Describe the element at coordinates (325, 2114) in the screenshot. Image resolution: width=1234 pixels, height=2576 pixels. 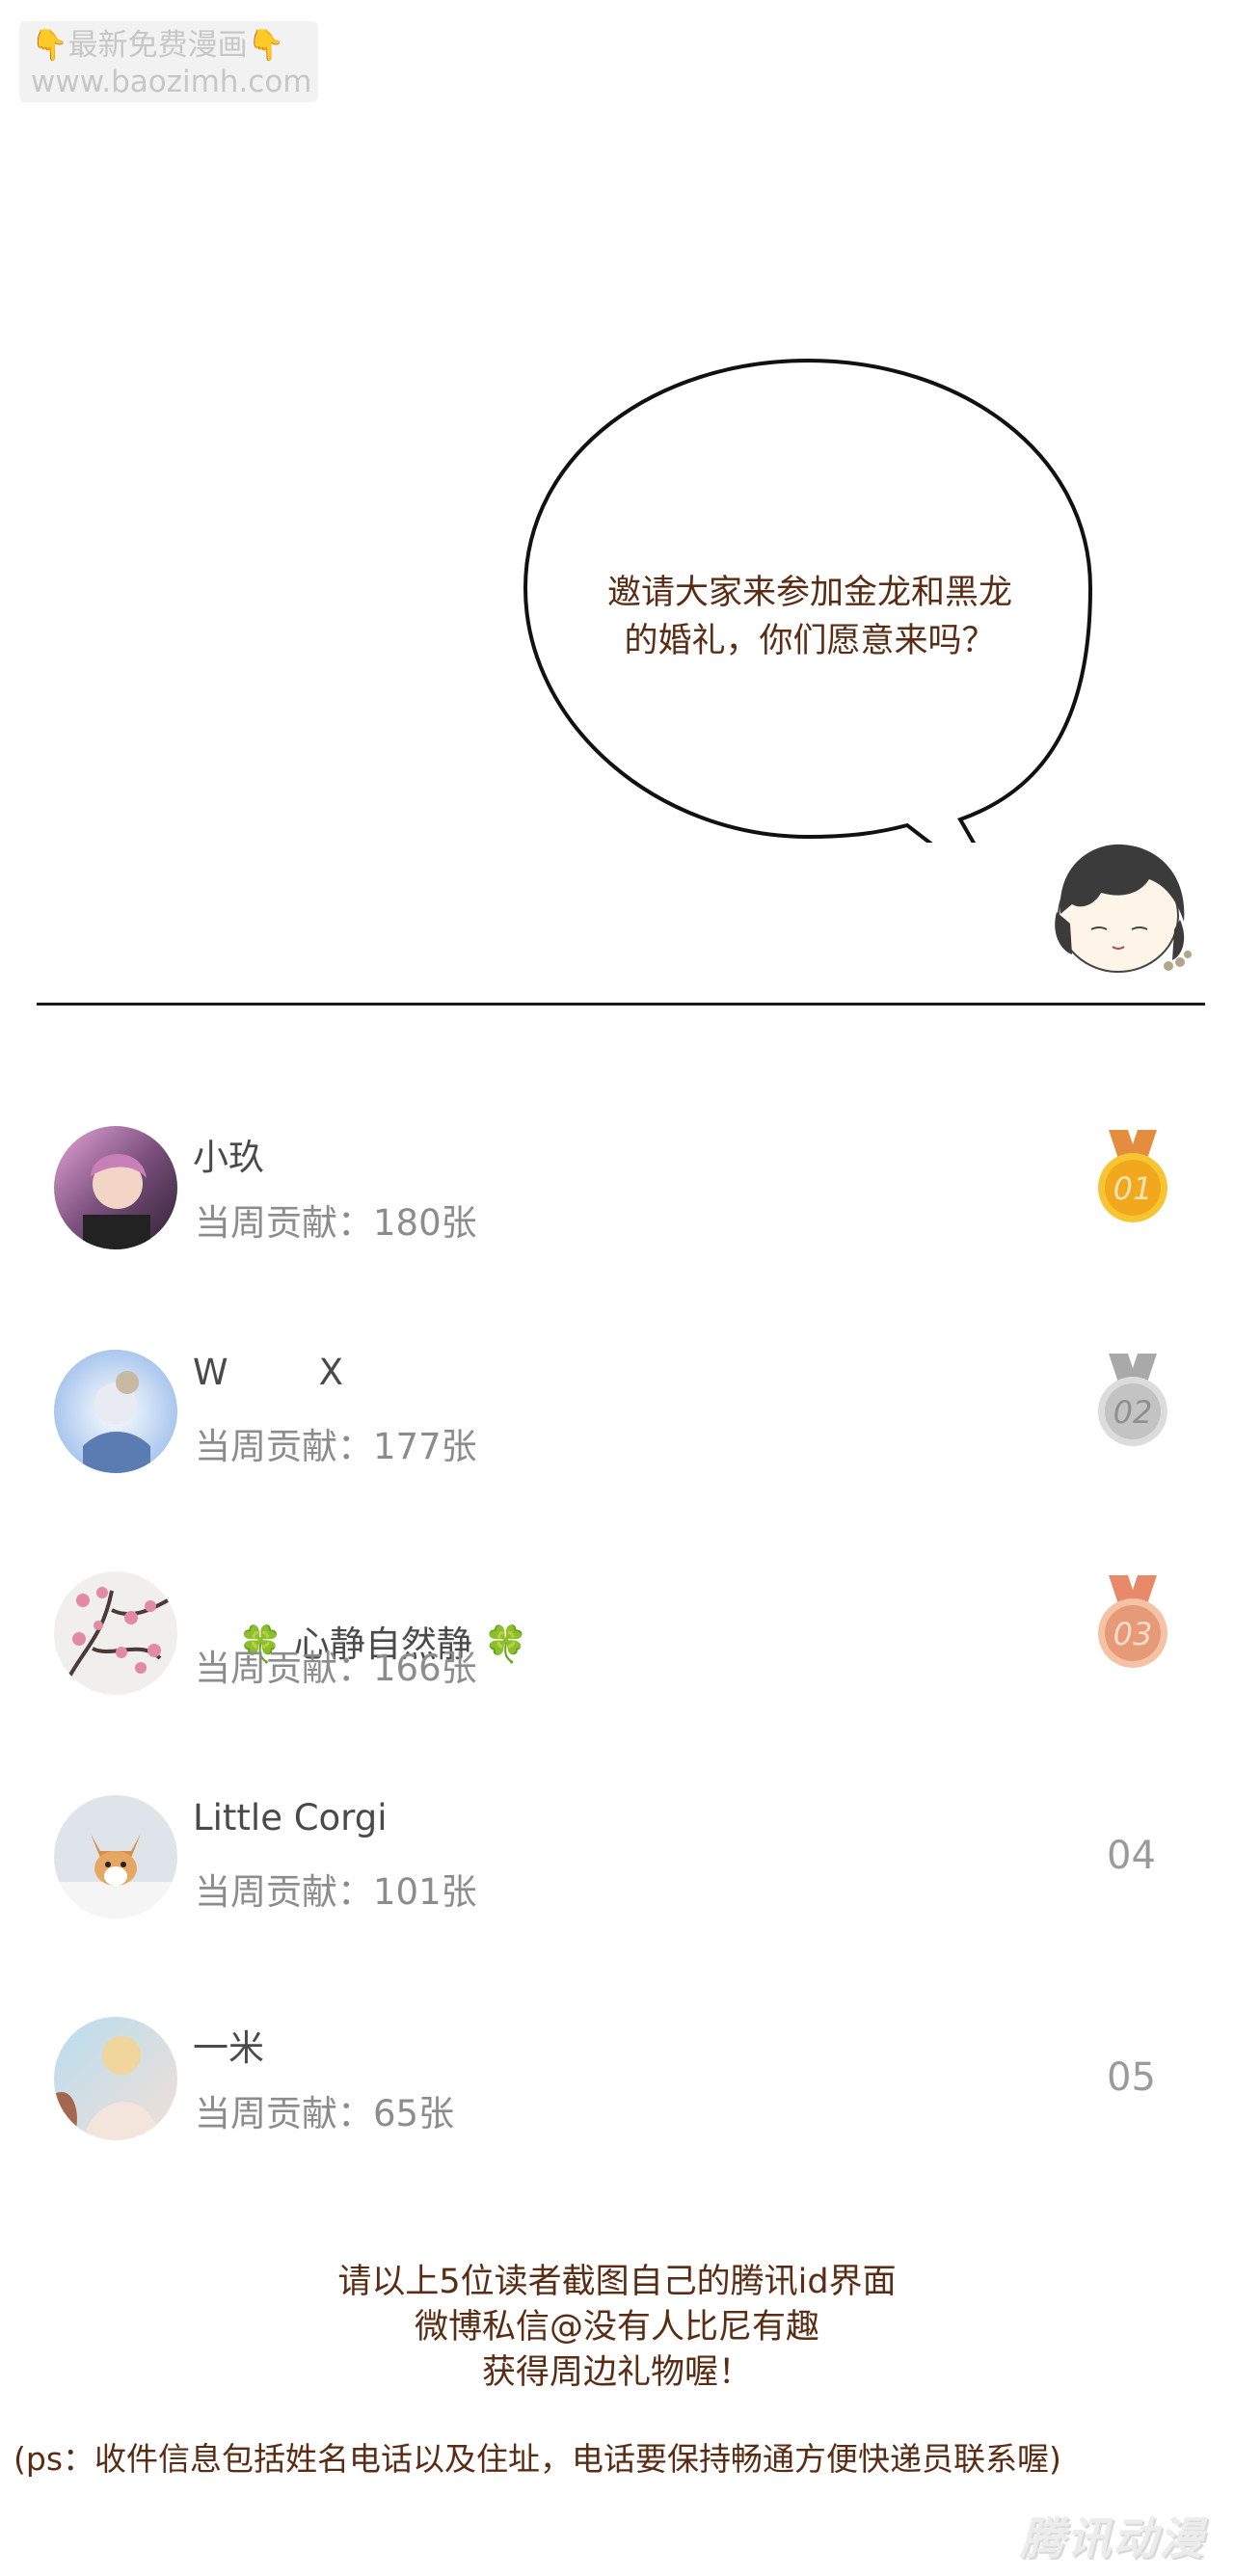
I see `weekly-contribution: 当周贡献：65张` at that location.